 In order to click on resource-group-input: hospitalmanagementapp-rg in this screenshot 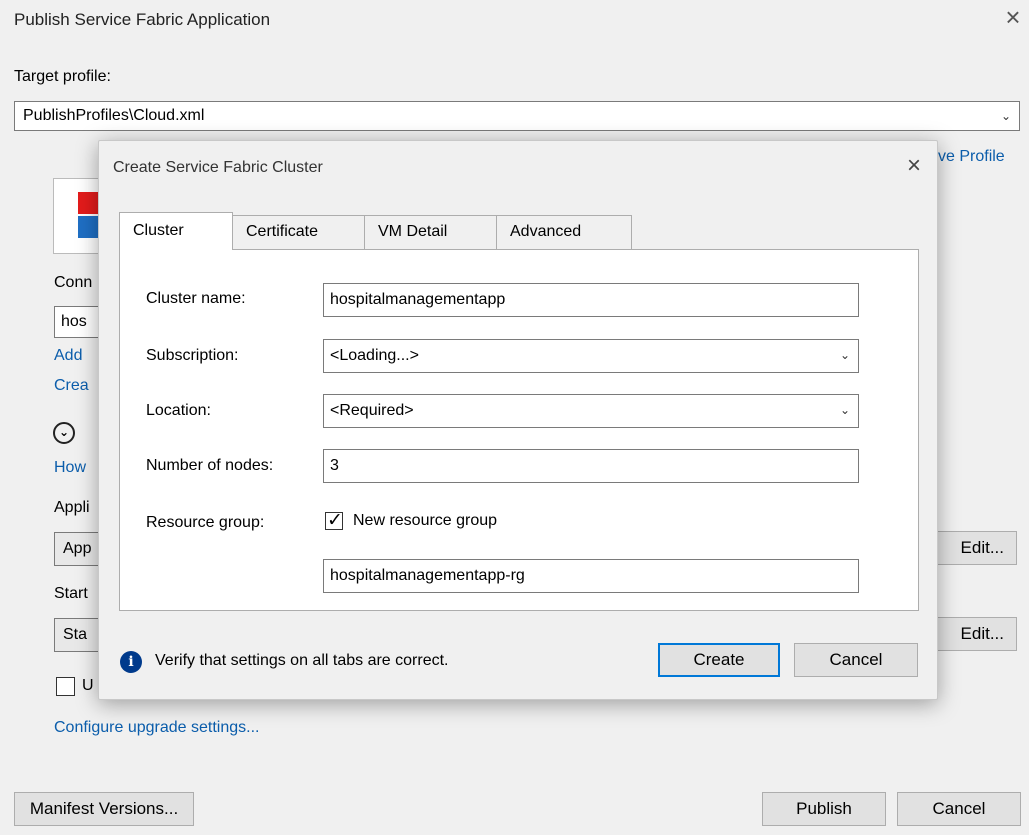, I will do `click(591, 576)`.